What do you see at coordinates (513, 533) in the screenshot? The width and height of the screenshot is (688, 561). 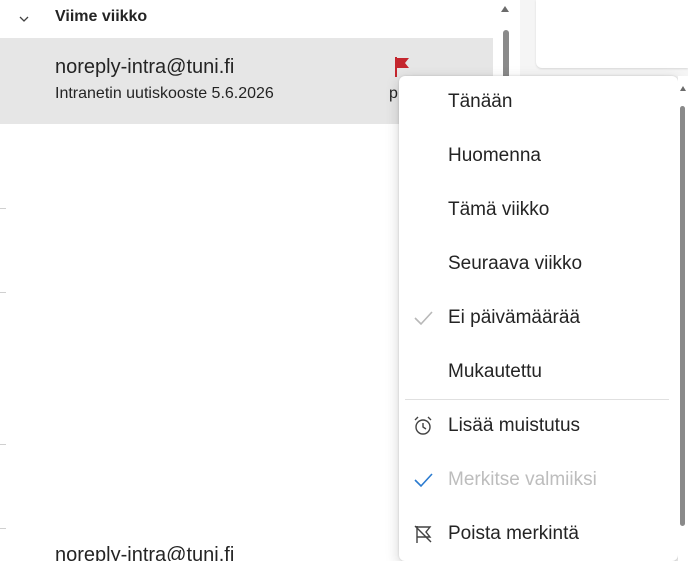 I see `menu-item-label: Poista merkintä` at bounding box center [513, 533].